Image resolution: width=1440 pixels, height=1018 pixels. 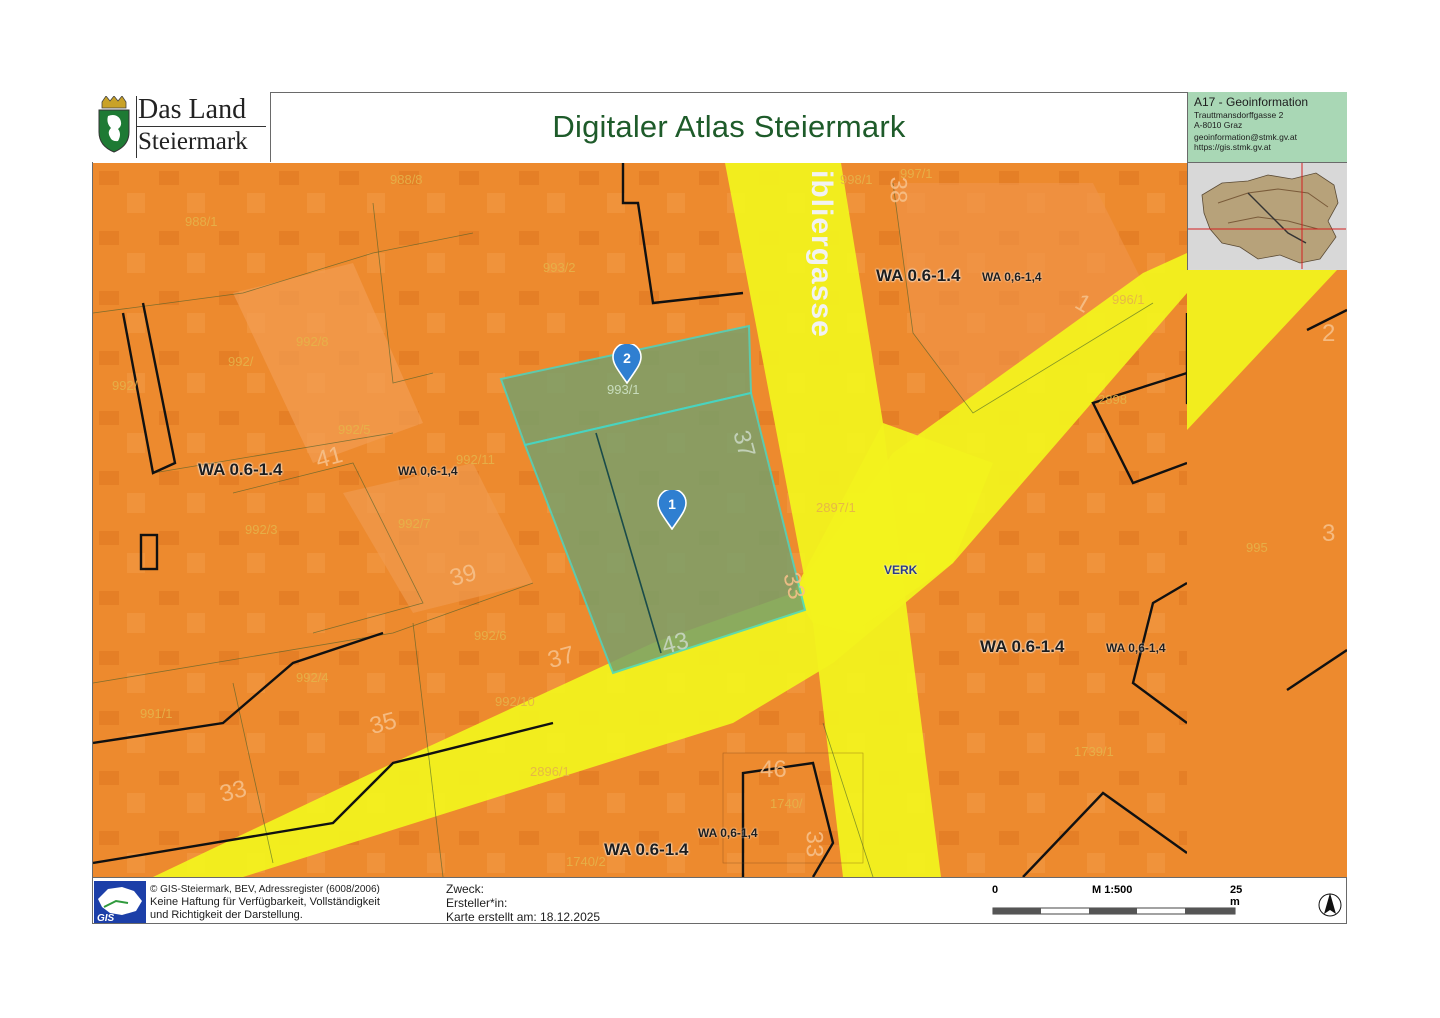 I want to click on parcel-label: 2897/1, so click(x=836, y=507).